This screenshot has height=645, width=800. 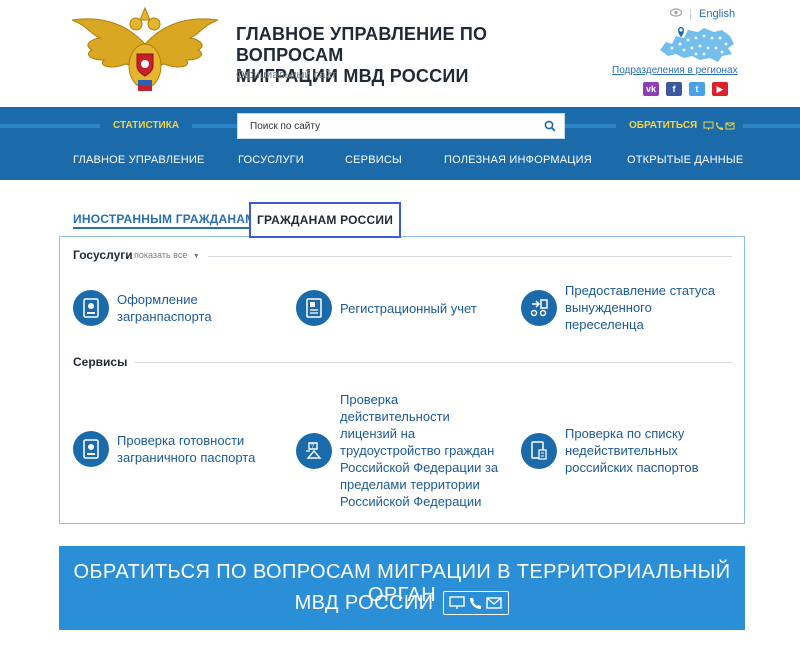 What do you see at coordinates (362, 44) in the screenshot?
I see `site-title-line1: ГЛАВНОЕ УПРАВЛЕНИЕ ПО ВОПРОСАМ` at bounding box center [362, 44].